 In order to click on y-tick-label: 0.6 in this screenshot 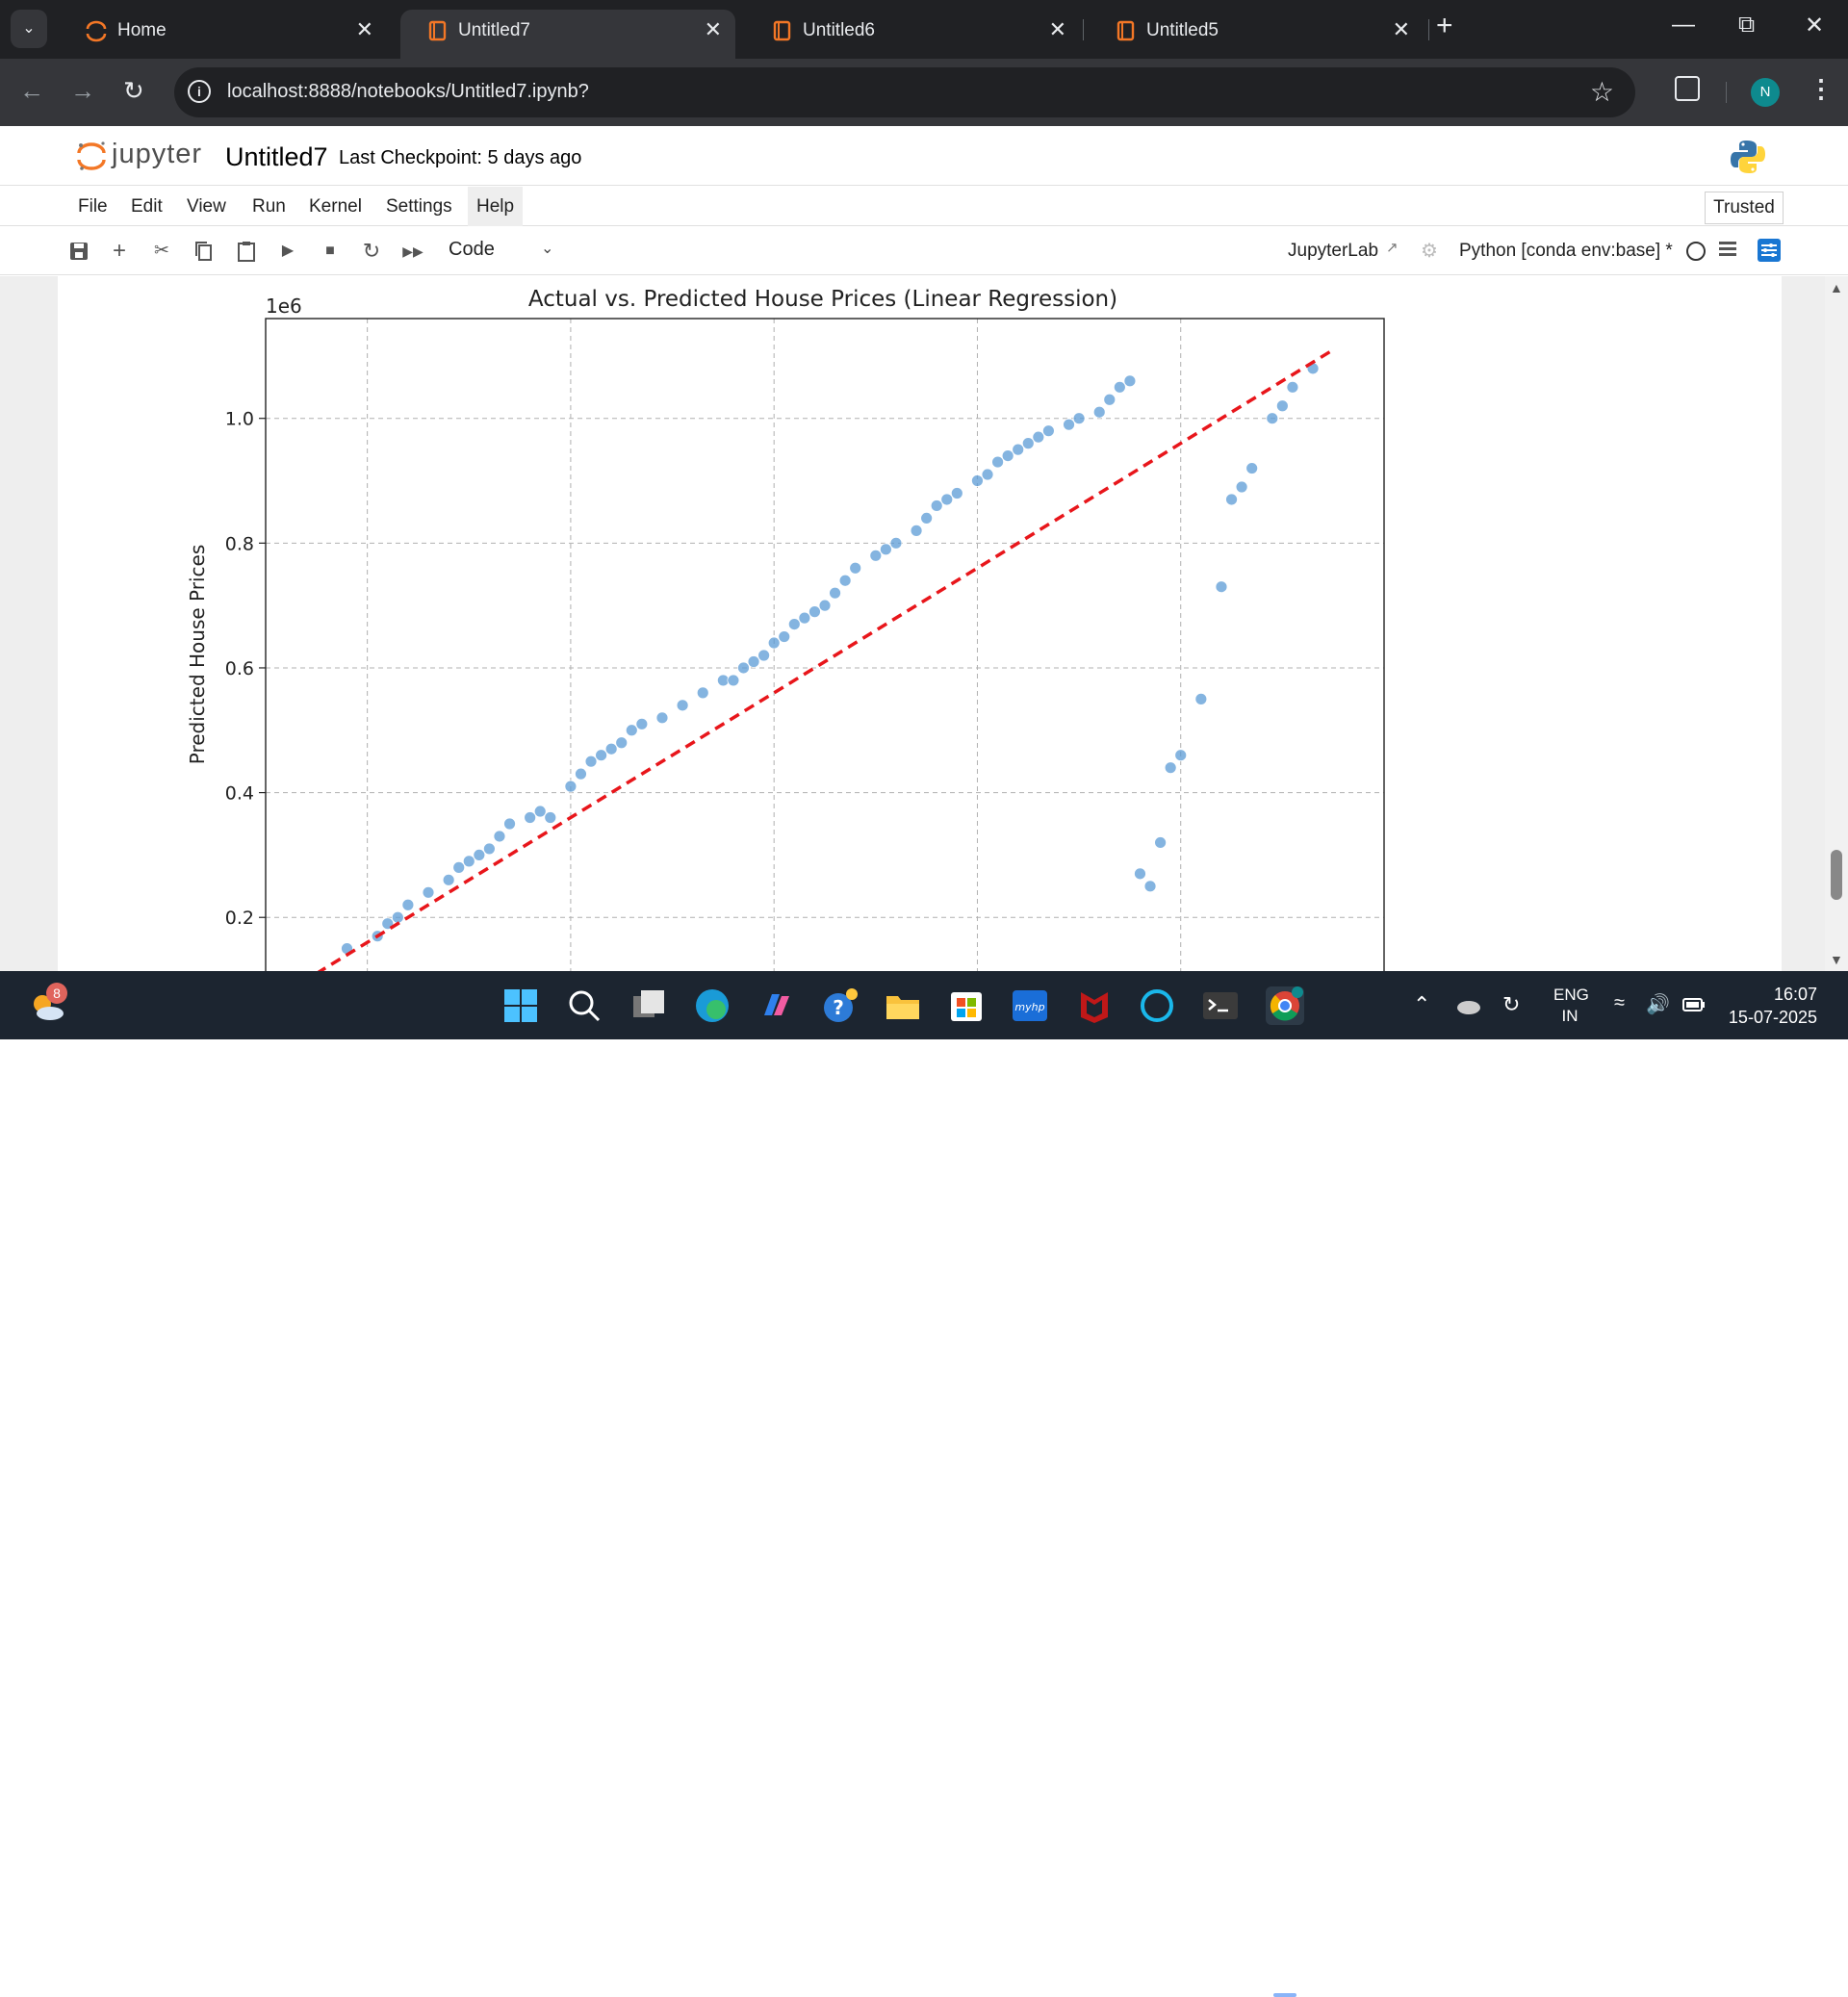, I will do `click(239, 669)`.